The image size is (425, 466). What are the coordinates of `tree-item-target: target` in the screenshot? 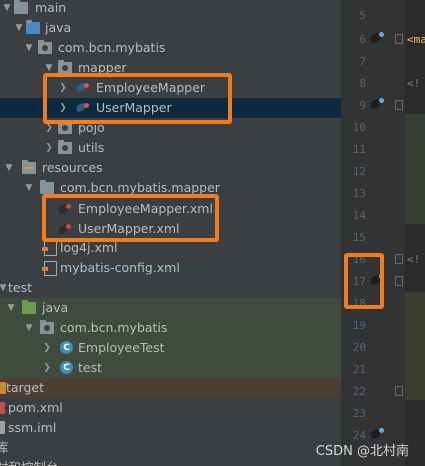 It's located at (170, 388).